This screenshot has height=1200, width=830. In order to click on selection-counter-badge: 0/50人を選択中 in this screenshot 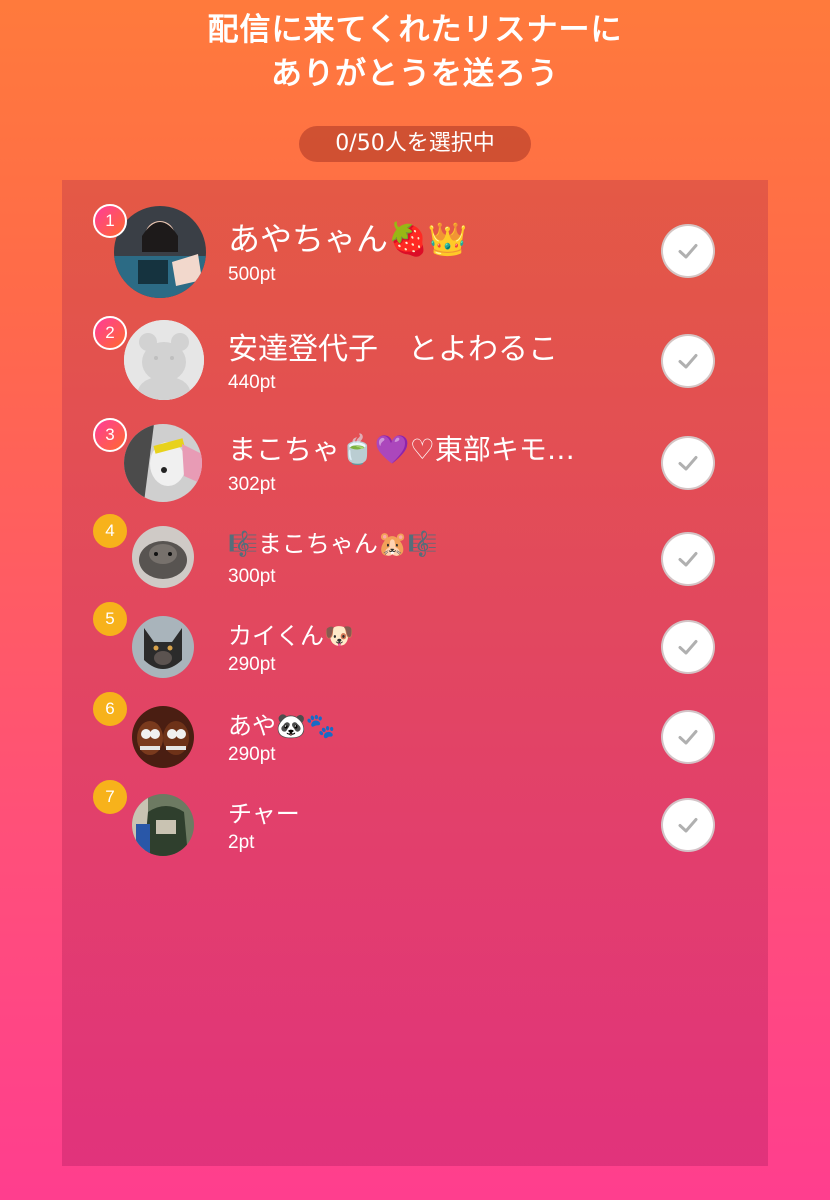, I will do `click(415, 144)`.